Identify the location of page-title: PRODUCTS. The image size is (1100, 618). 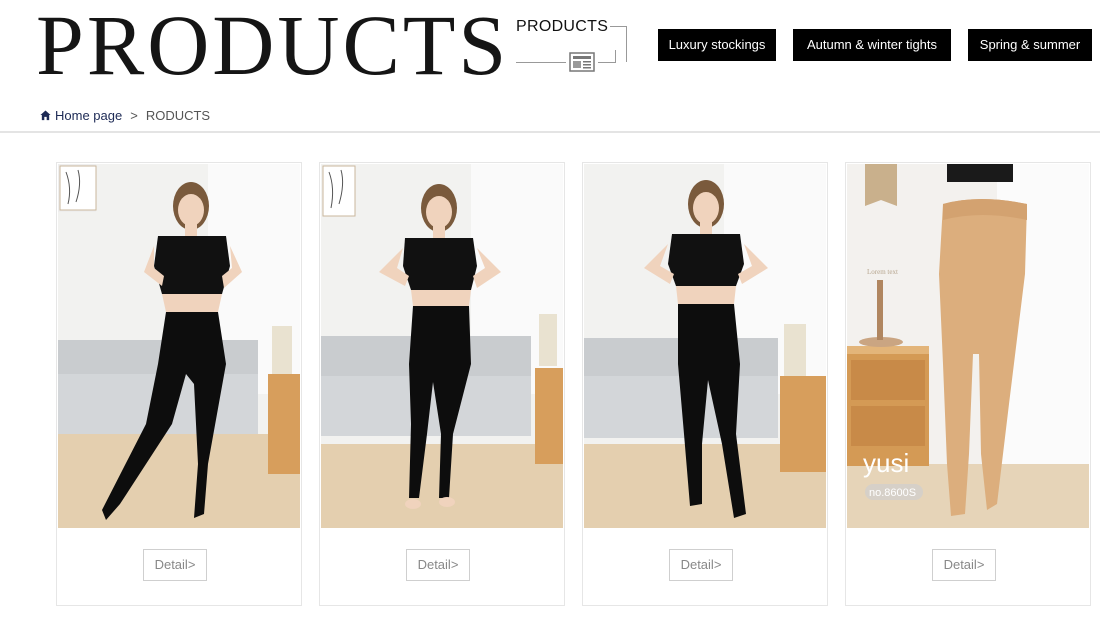
(273, 46).